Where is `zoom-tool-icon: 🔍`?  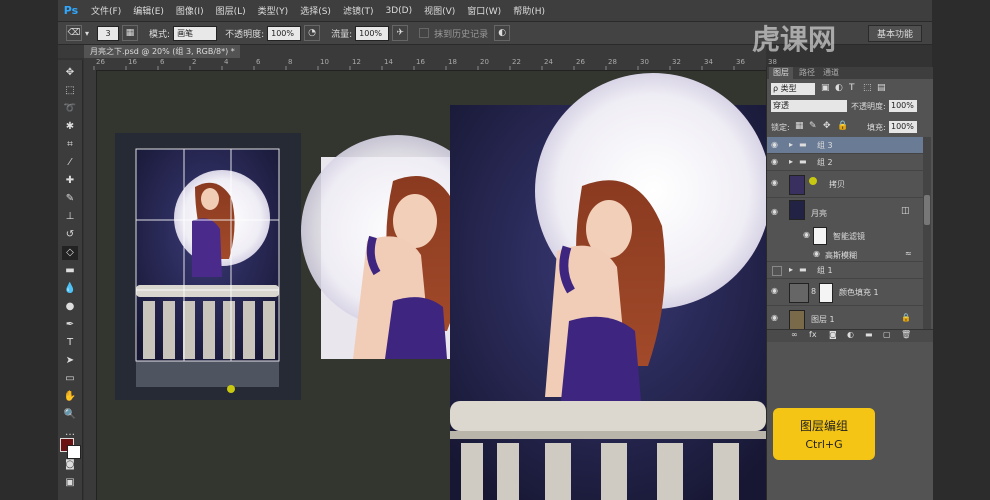 zoom-tool-icon: 🔍 is located at coordinates (70, 415).